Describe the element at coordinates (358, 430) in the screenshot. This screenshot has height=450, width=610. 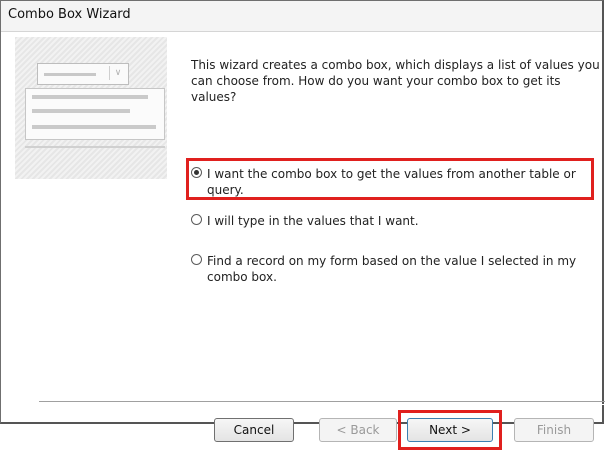
I see `back-button: < Back` at that location.